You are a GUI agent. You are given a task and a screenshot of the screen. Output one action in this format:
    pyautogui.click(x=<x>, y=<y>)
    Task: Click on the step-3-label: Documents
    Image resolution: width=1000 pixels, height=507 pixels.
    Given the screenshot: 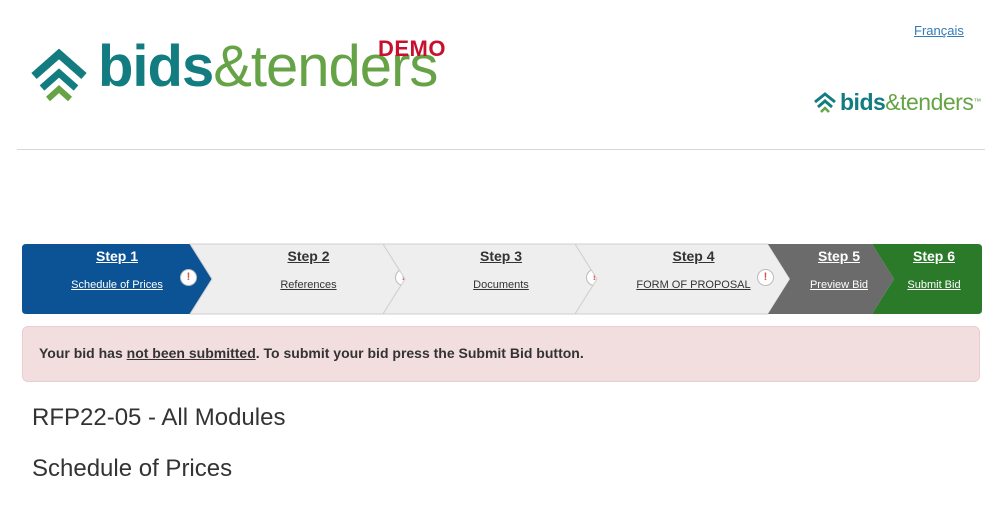 What is the action you would take?
    pyautogui.click(x=490, y=285)
    